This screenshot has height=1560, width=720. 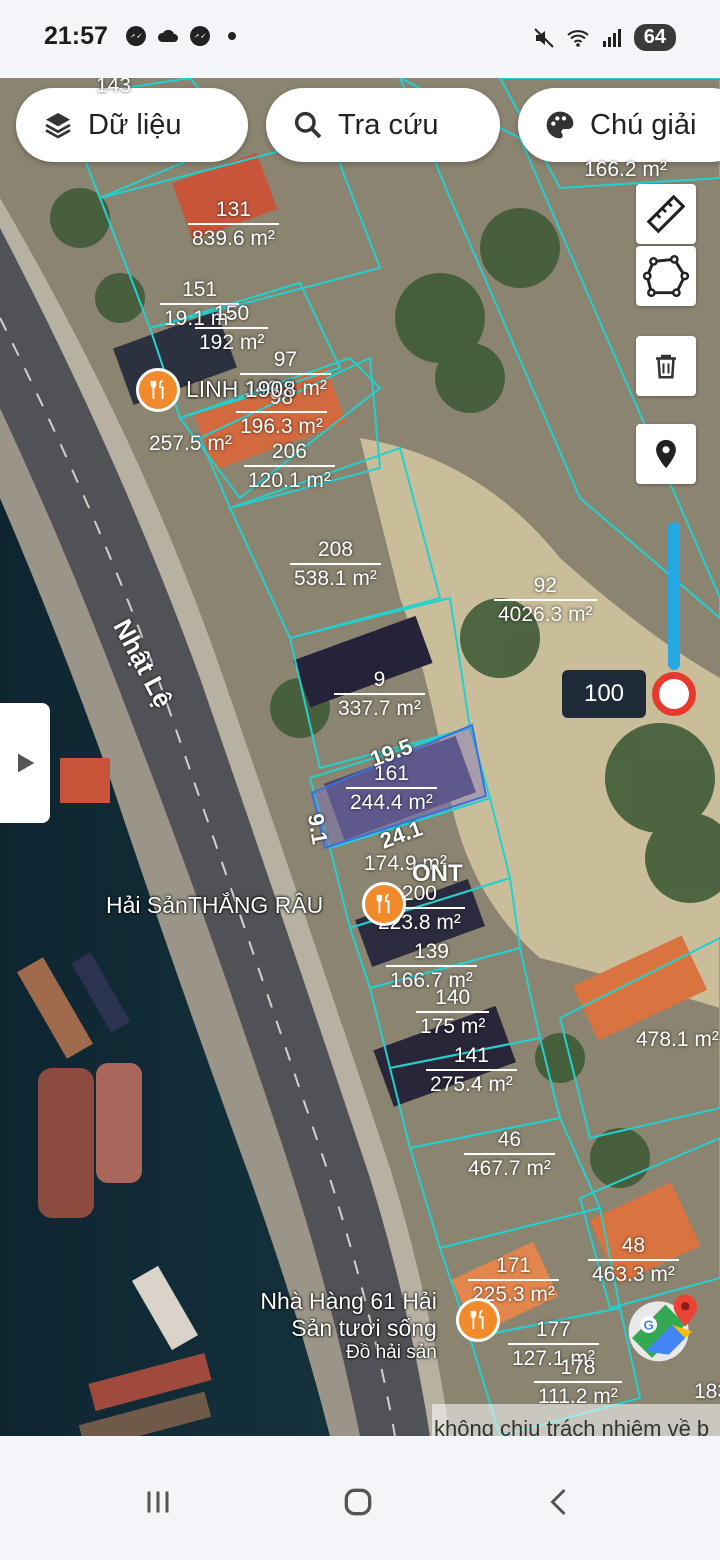 I want to click on land-type-label: ONT, so click(x=437, y=873).